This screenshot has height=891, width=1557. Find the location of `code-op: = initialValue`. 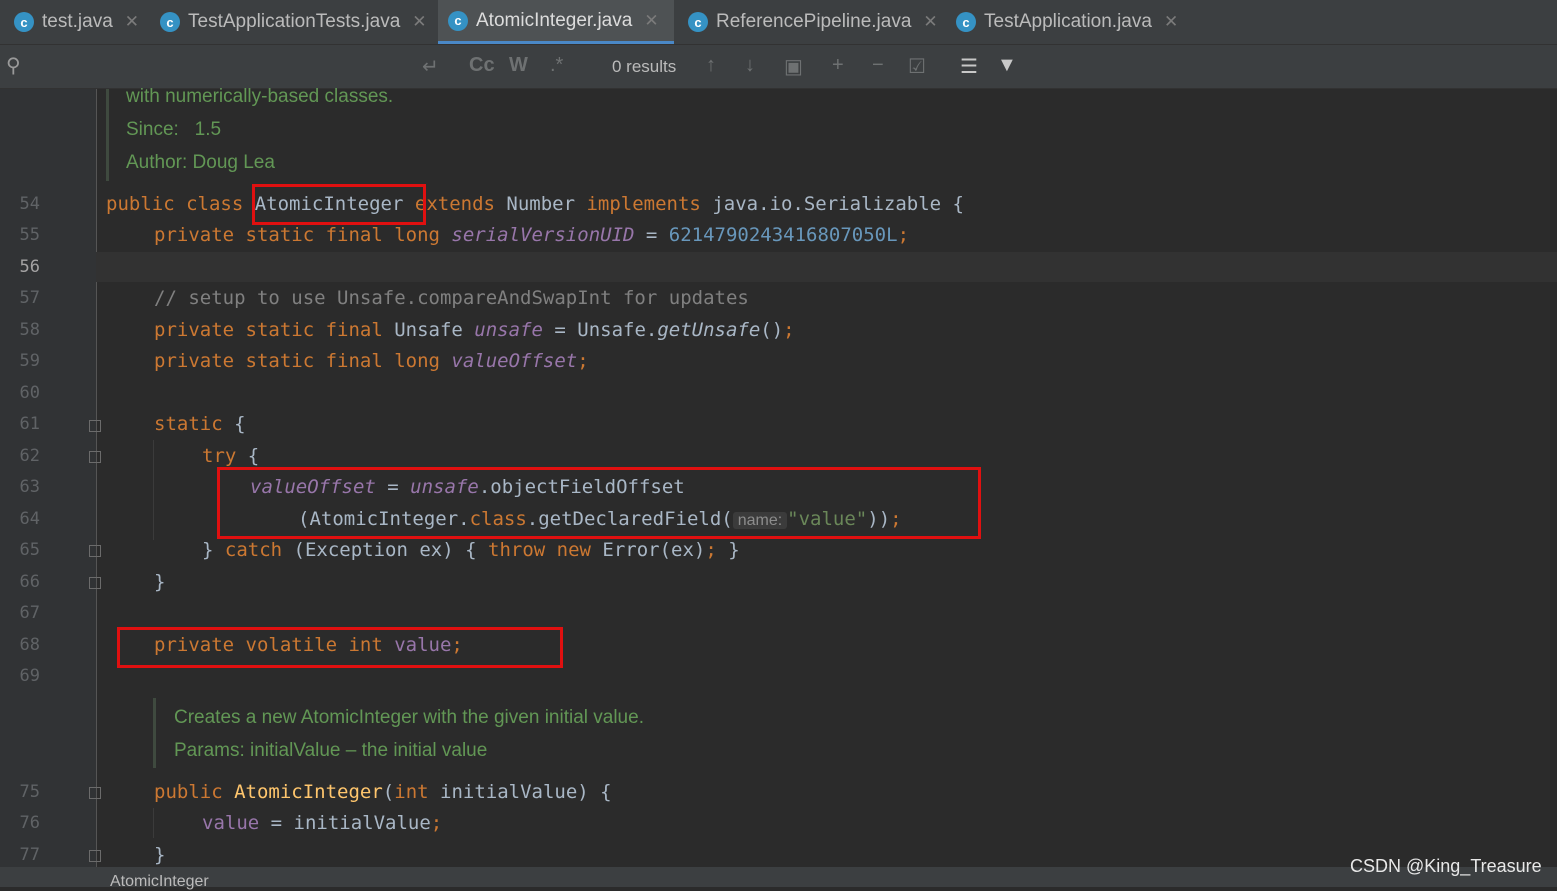

code-op: = initialValue is located at coordinates (345, 823).